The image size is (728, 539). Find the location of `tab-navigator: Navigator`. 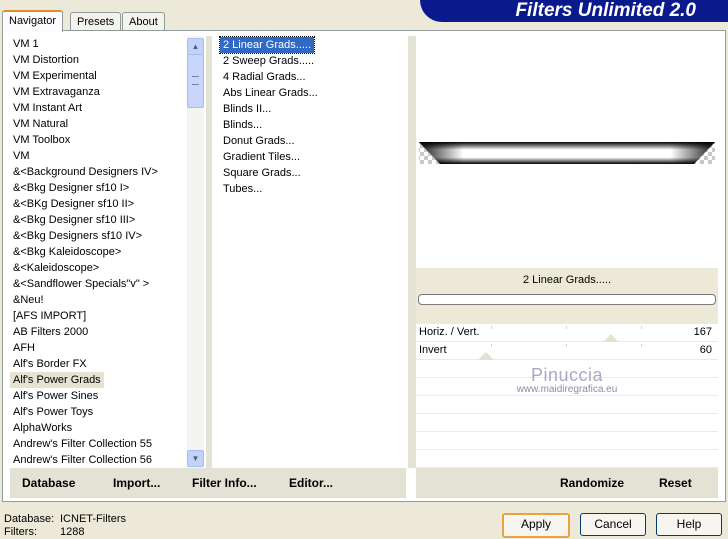

tab-navigator: Navigator is located at coordinates (33, 21).